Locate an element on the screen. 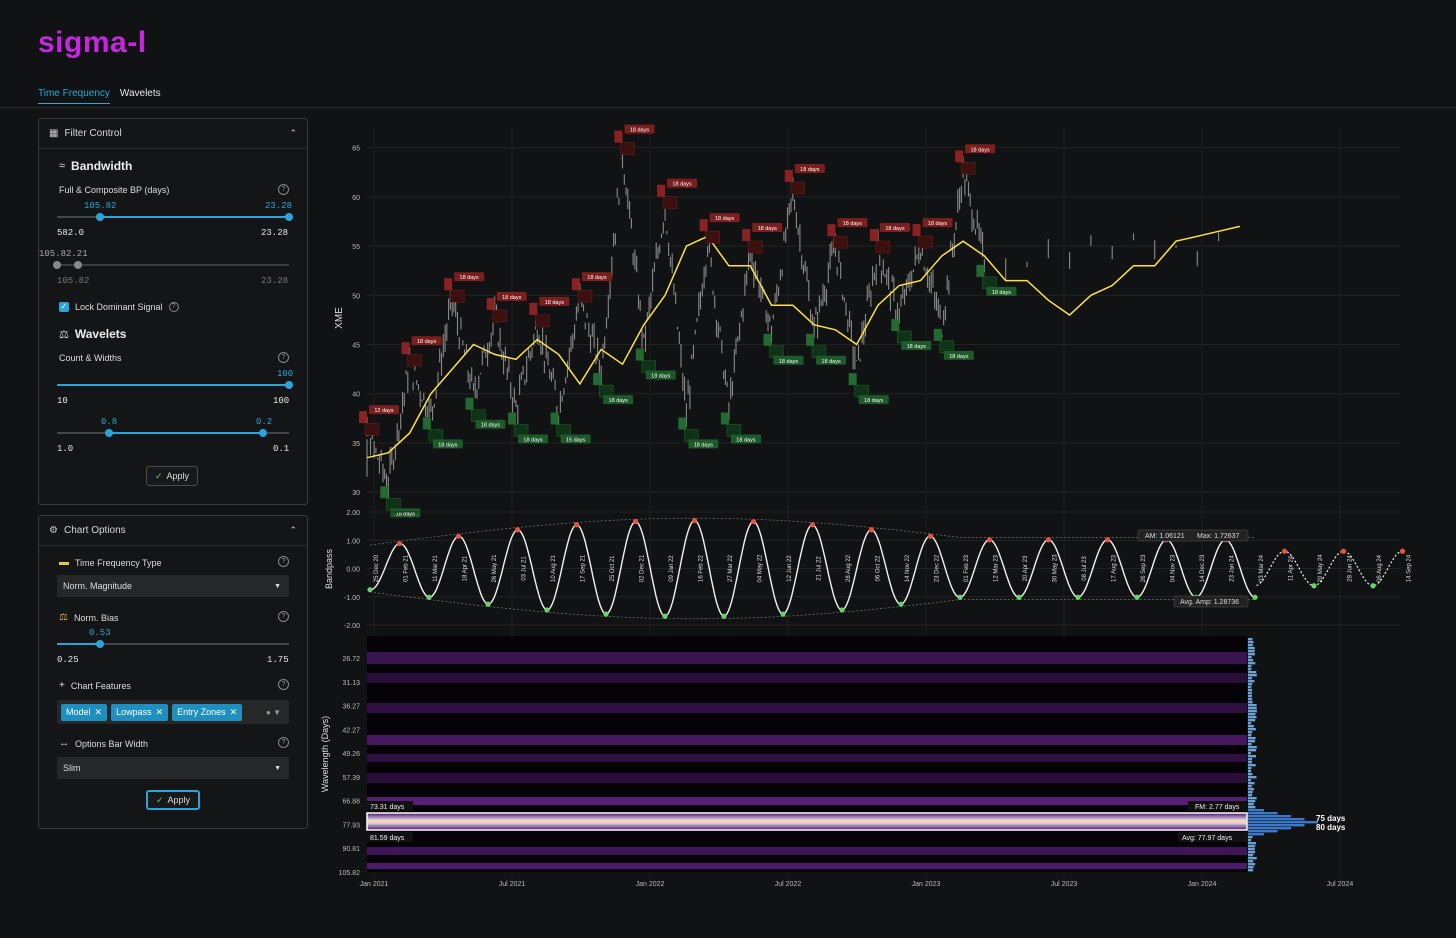 This screenshot has width=1456, height=938. bias-slider is located at coordinates (173, 644).